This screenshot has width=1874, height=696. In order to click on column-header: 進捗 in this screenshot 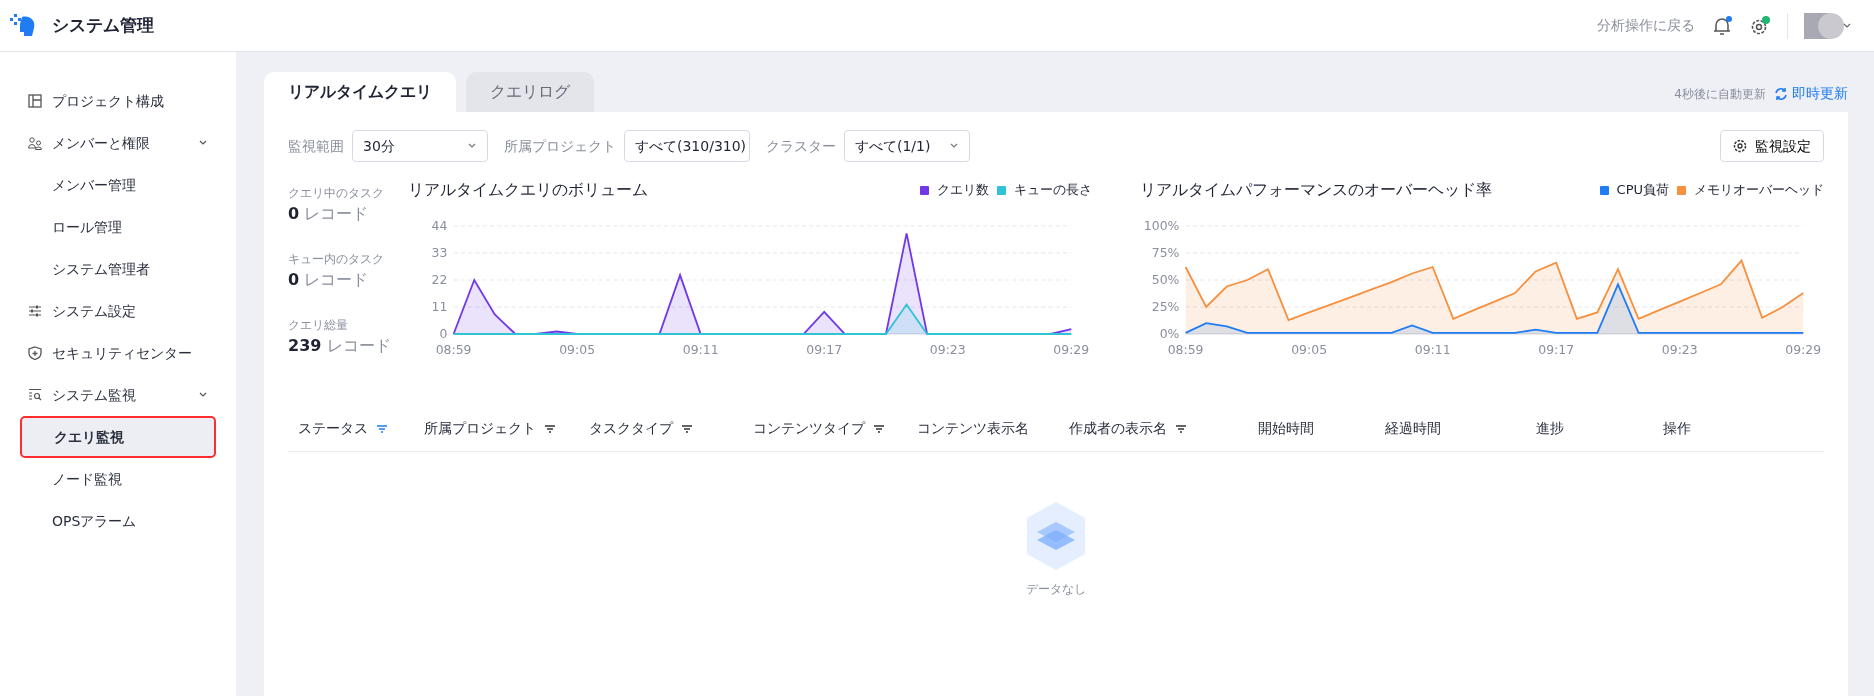, I will do `click(1550, 428)`.